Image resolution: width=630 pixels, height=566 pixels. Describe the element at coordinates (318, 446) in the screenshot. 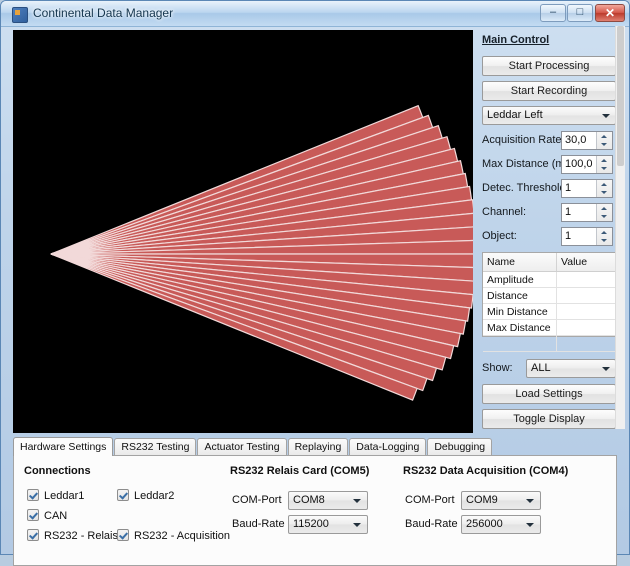

I see `tab-replaying: Replaying` at that location.